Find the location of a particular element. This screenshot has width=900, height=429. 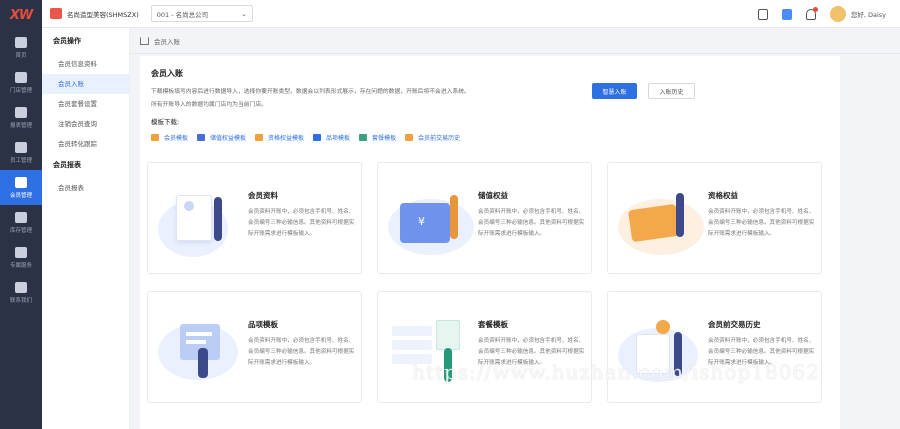

card-title: 会员资料 is located at coordinates (263, 195).